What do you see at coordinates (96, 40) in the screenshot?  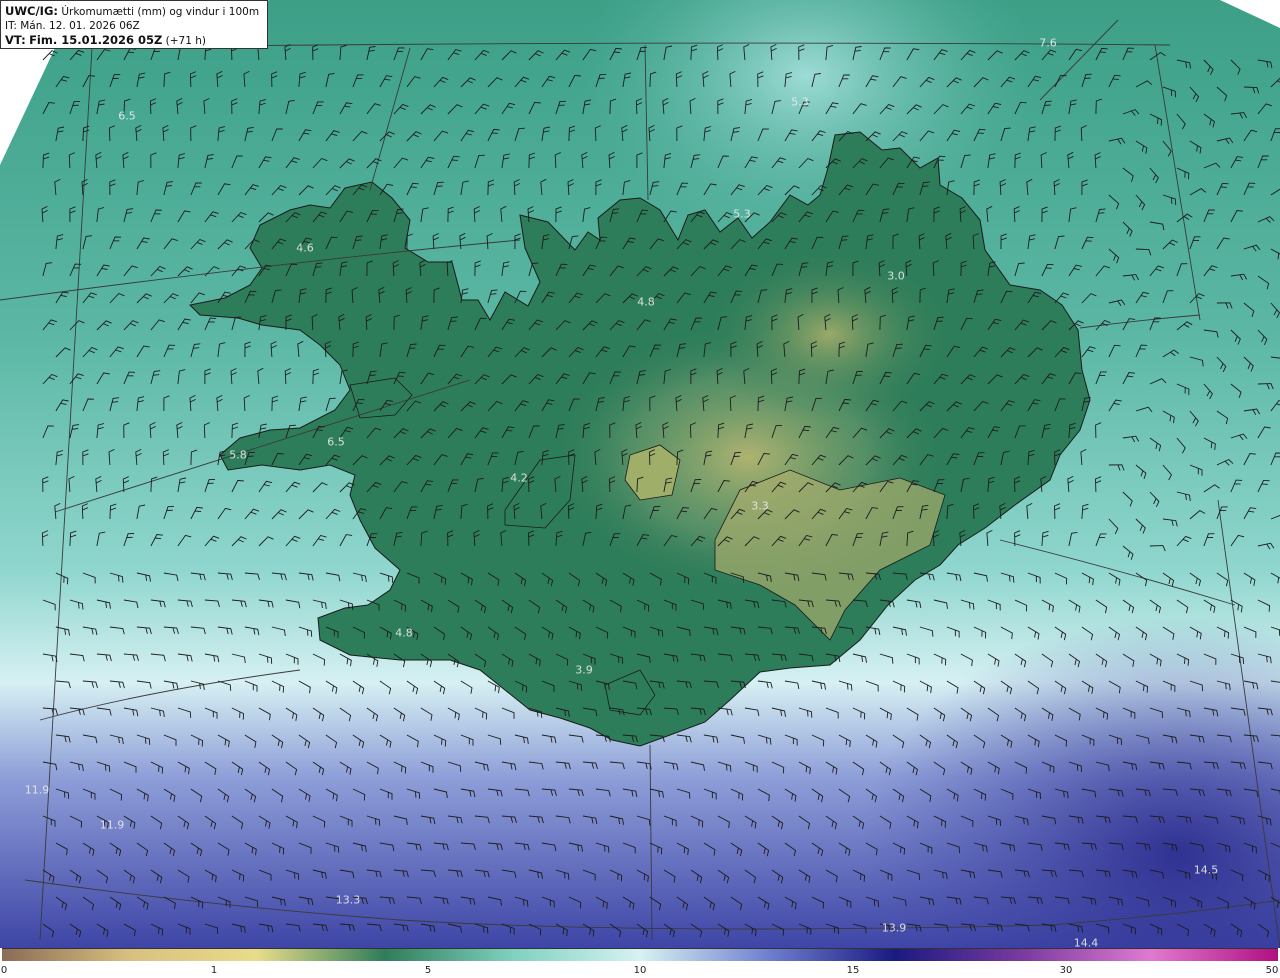 I see `valid-time: Fim. 15.01.2026 05Z` at bounding box center [96, 40].